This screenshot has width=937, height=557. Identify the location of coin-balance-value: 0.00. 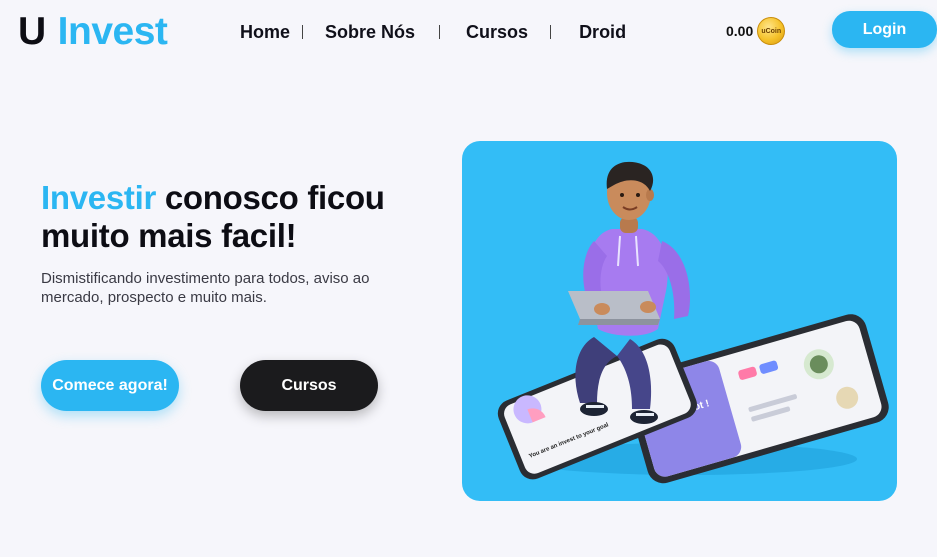
(740, 31).